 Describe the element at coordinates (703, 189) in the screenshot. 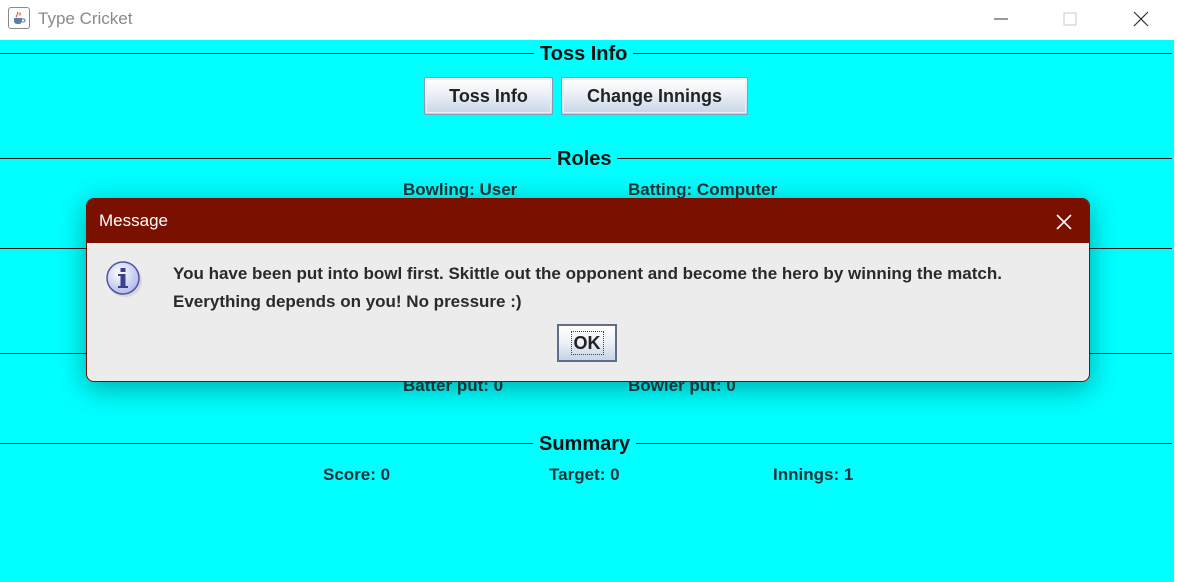

I see `batting-role-label: Batting: Computer` at that location.